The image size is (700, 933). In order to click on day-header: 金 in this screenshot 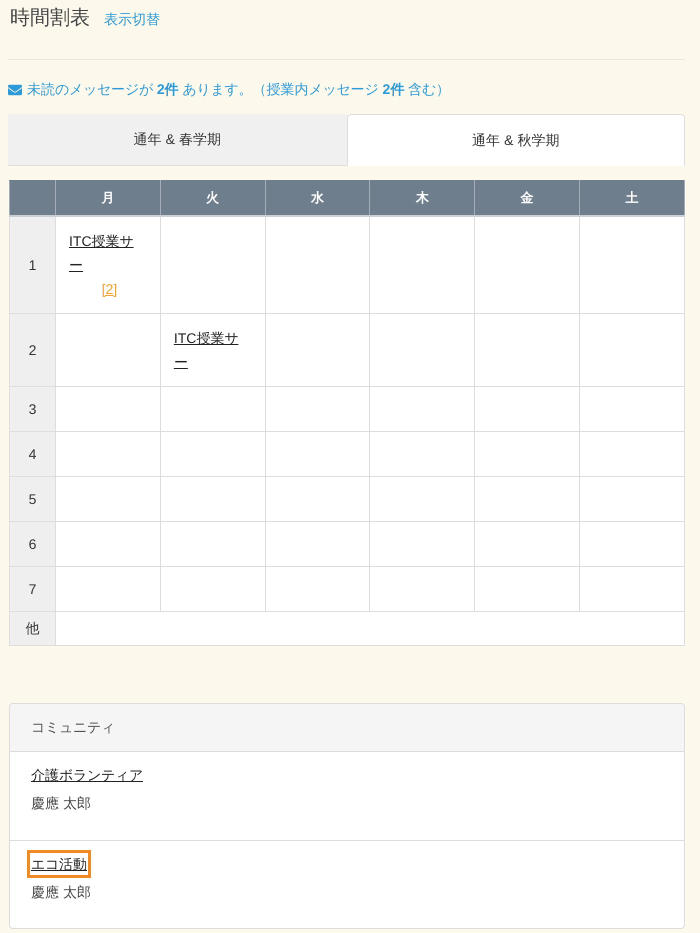, I will do `click(527, 198)`.